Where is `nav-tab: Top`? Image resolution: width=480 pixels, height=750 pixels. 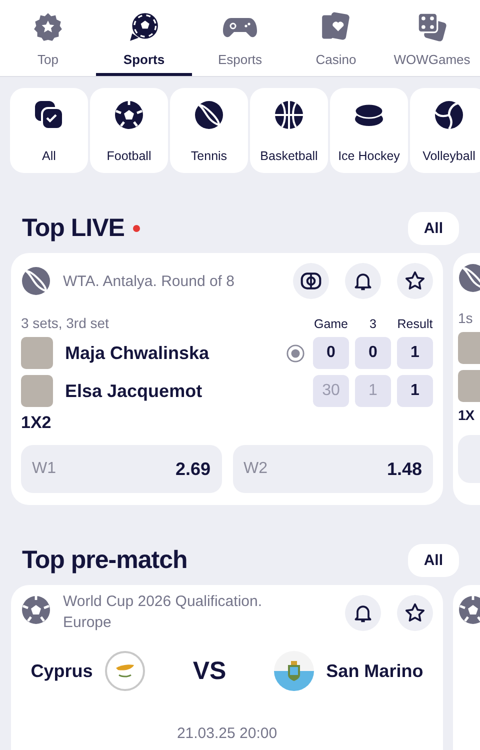 nav-tab: Top is located at coordinates (48, 38).